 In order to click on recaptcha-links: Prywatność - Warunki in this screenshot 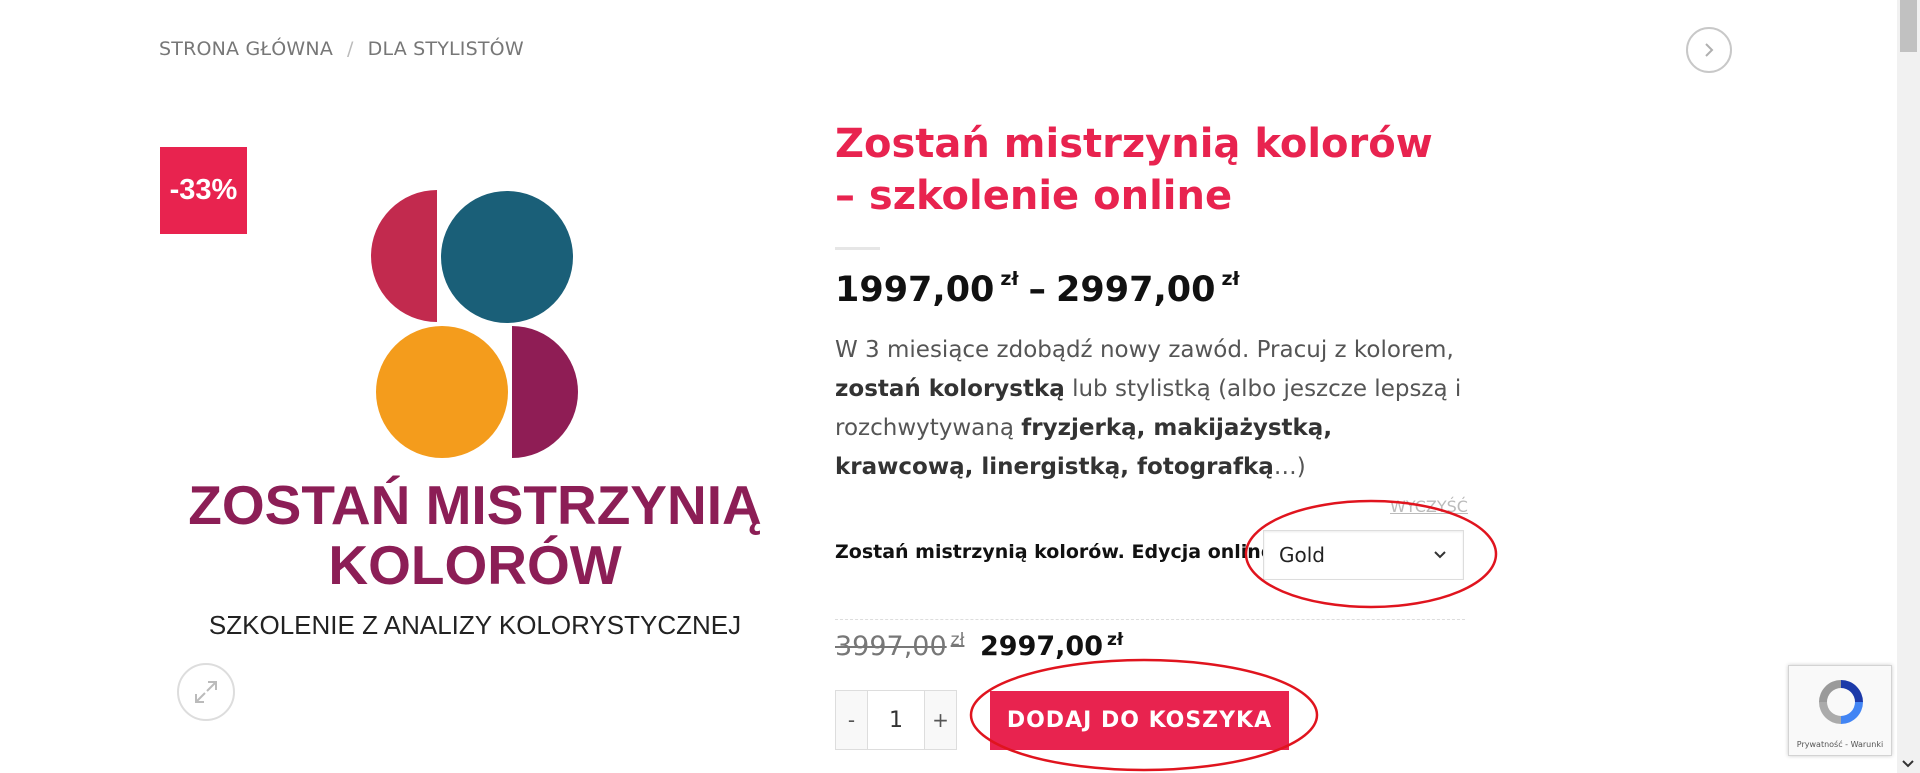, I will do `click(1840, 744)`.